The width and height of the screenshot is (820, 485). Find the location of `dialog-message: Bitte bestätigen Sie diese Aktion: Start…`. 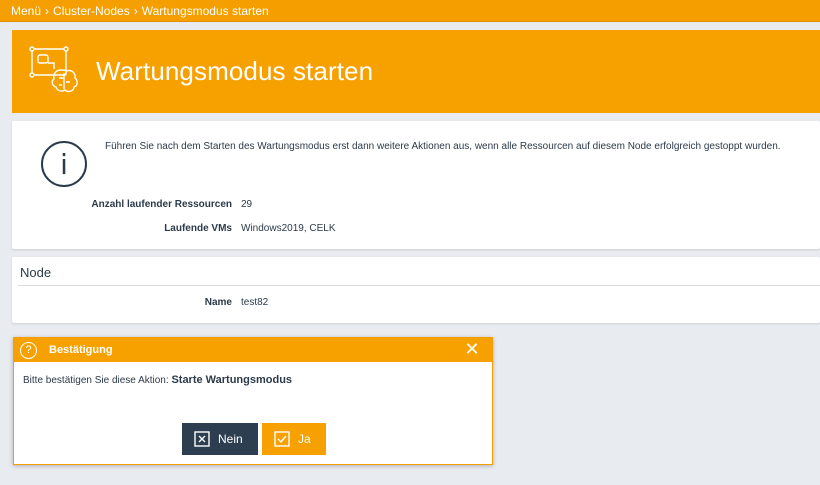

dialog-message: Bitte bestätigen Sie diese Aktion: Start… is located at coordinates (157, 380).